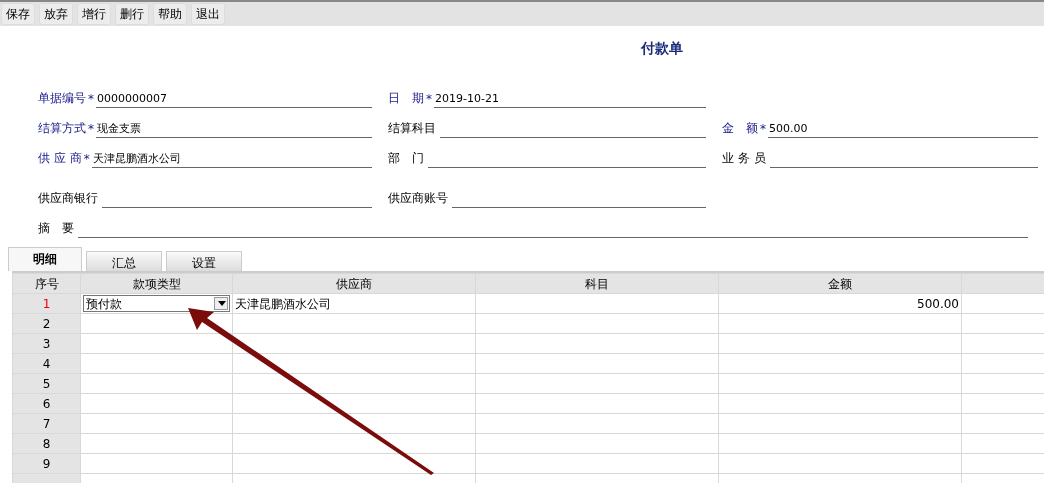 The width and height of the screenshot is (1044, 483). What do you see at coordinates (46, 423) in the screenshot?
I see `row-number: 7` at bounding box center [46, 423].